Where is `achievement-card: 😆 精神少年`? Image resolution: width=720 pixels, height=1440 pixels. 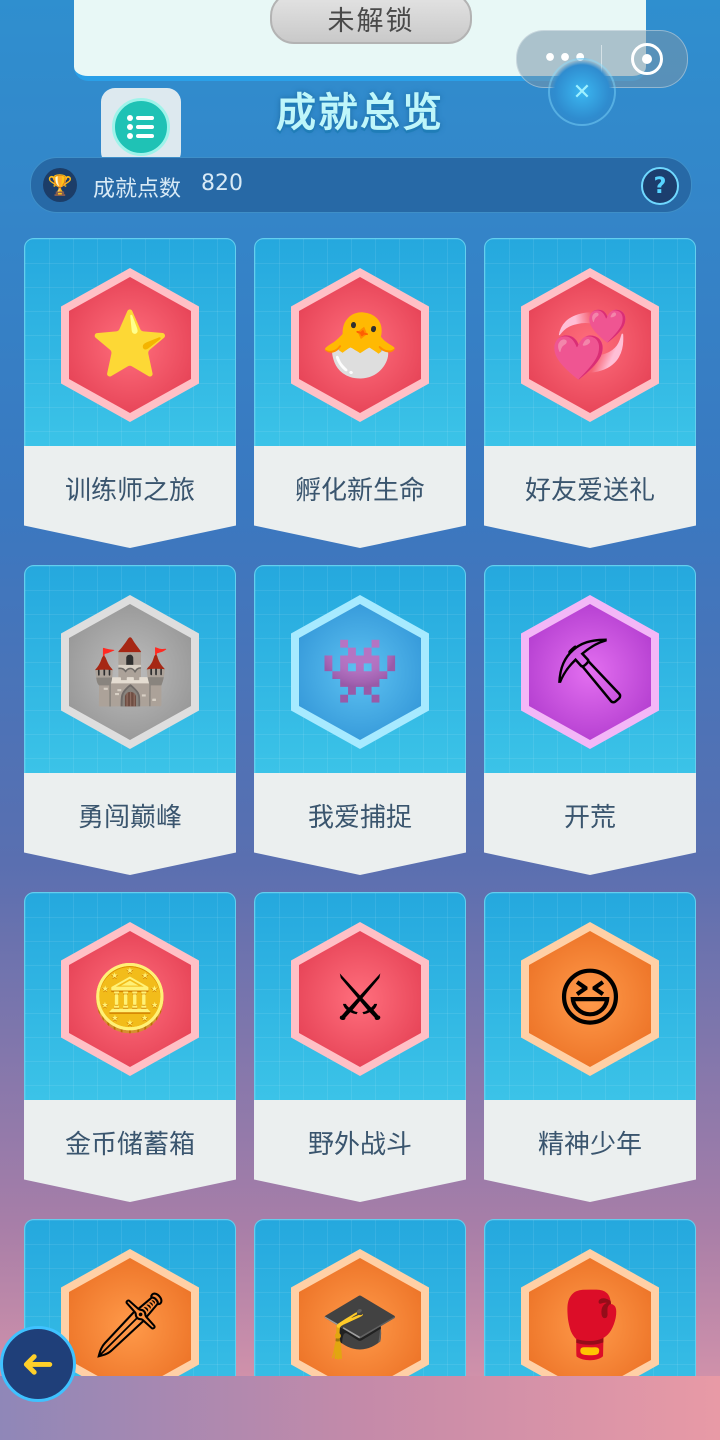
achievement-card: 😆 精神少年 is located at coordinates (590, 1047).